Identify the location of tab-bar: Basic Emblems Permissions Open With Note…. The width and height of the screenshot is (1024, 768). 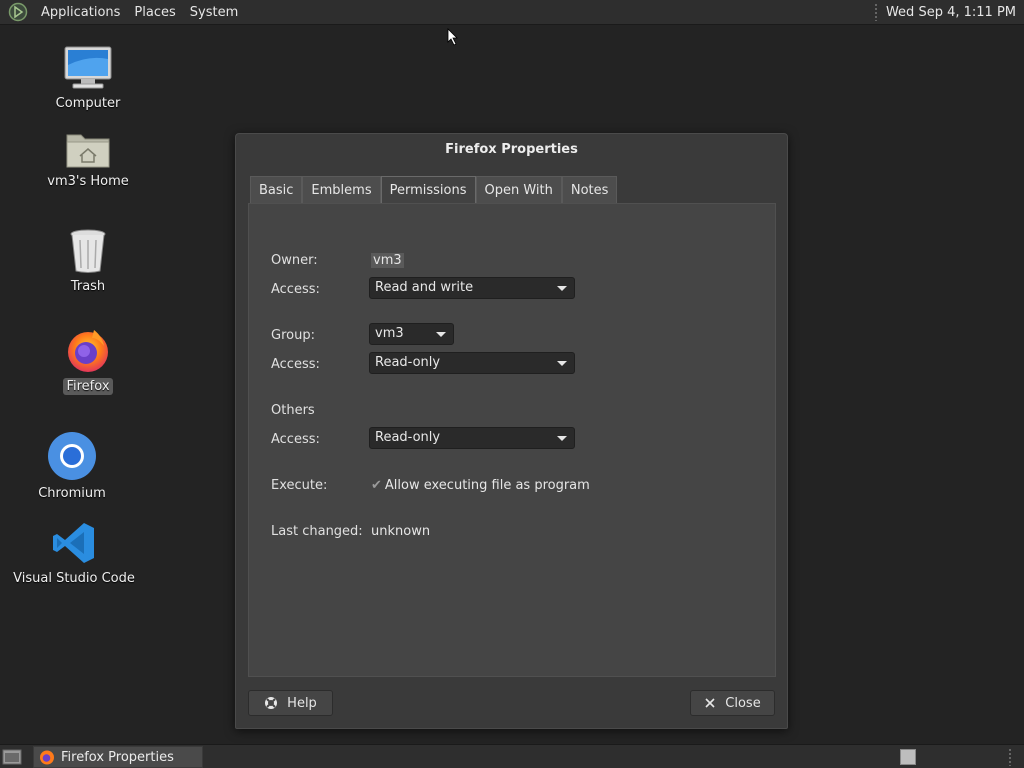
(434, 190).